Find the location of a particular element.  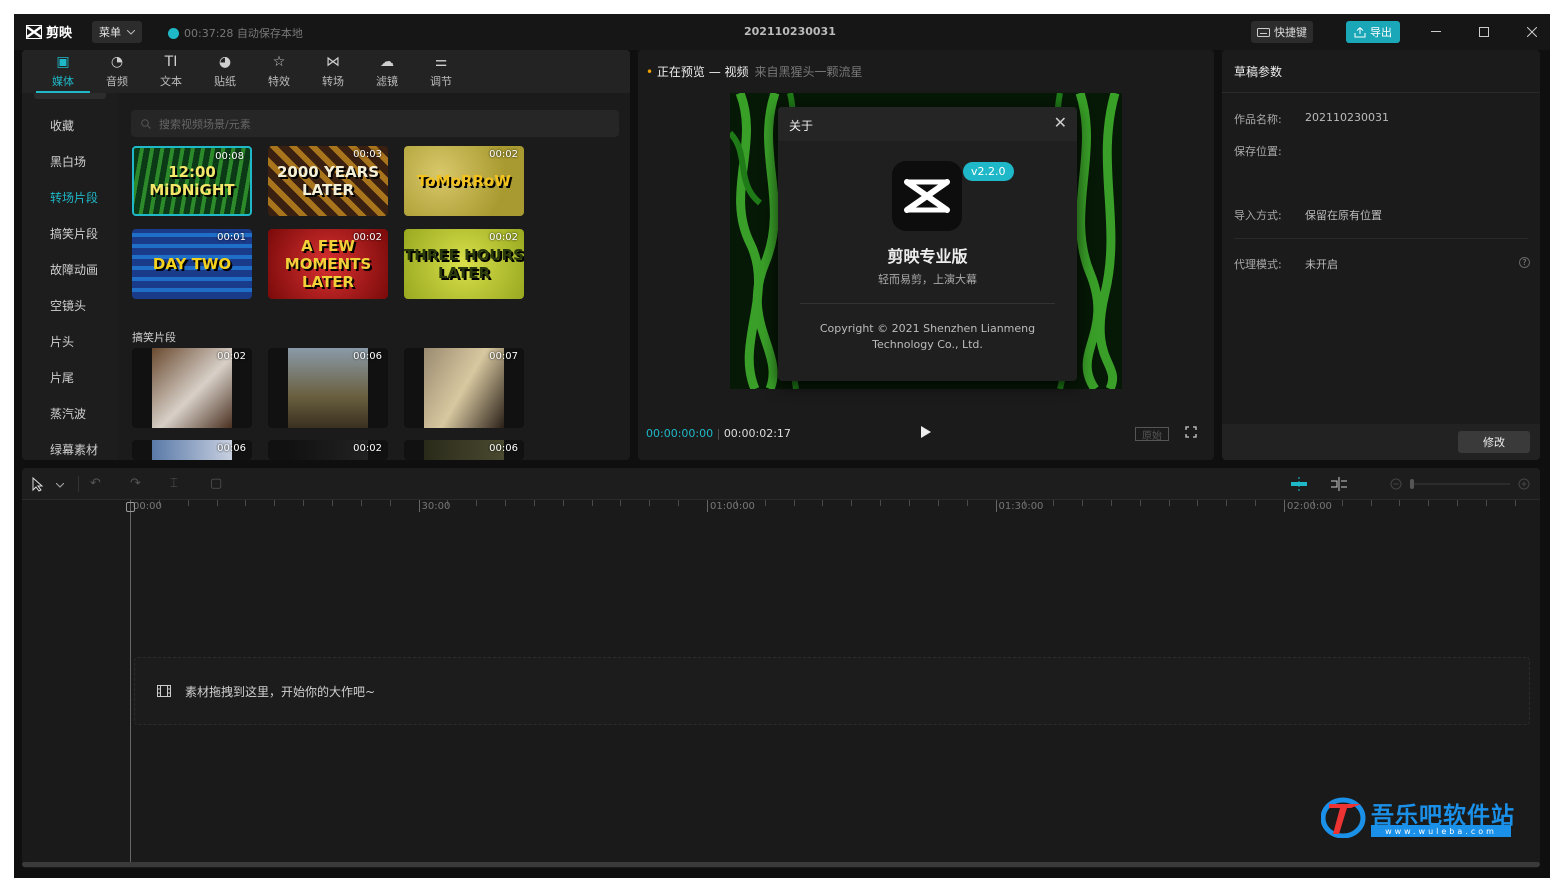

sidebar-item: 片头 is located at coordinates (62, 341).